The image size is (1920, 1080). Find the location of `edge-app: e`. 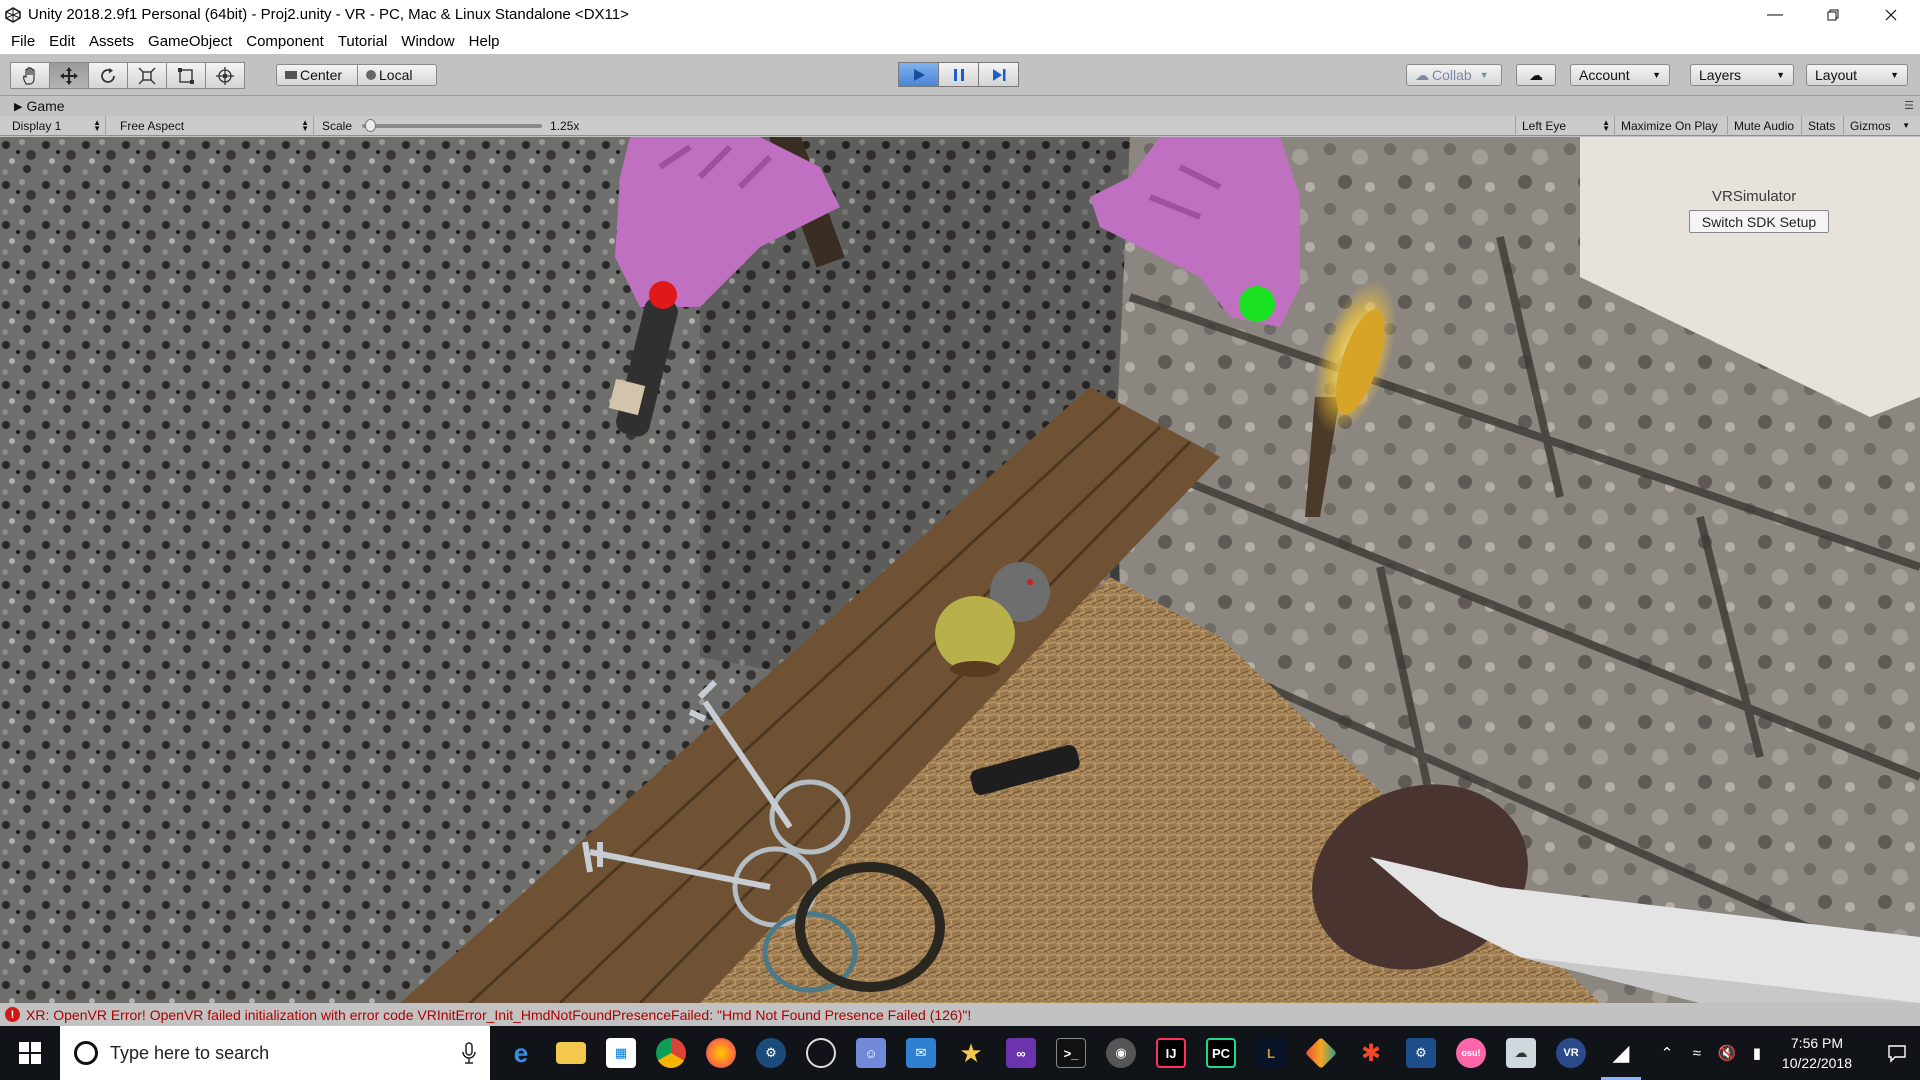

edge-app: e is located at coordinates (521, 1053).